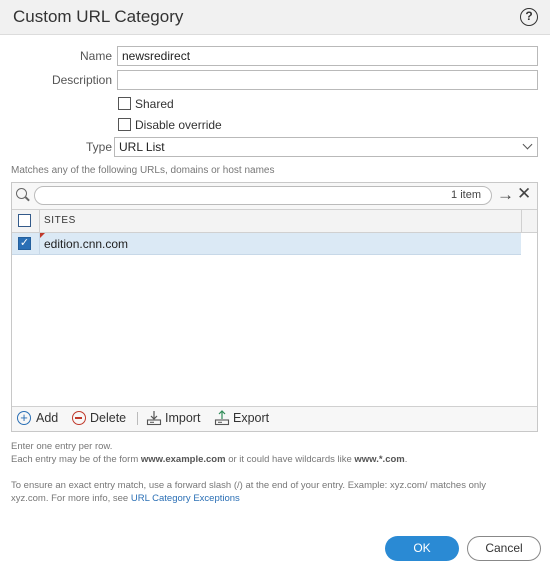 The width and height of the screenshot is (550, 576). I want to click on export-icon, so click(222, 418).